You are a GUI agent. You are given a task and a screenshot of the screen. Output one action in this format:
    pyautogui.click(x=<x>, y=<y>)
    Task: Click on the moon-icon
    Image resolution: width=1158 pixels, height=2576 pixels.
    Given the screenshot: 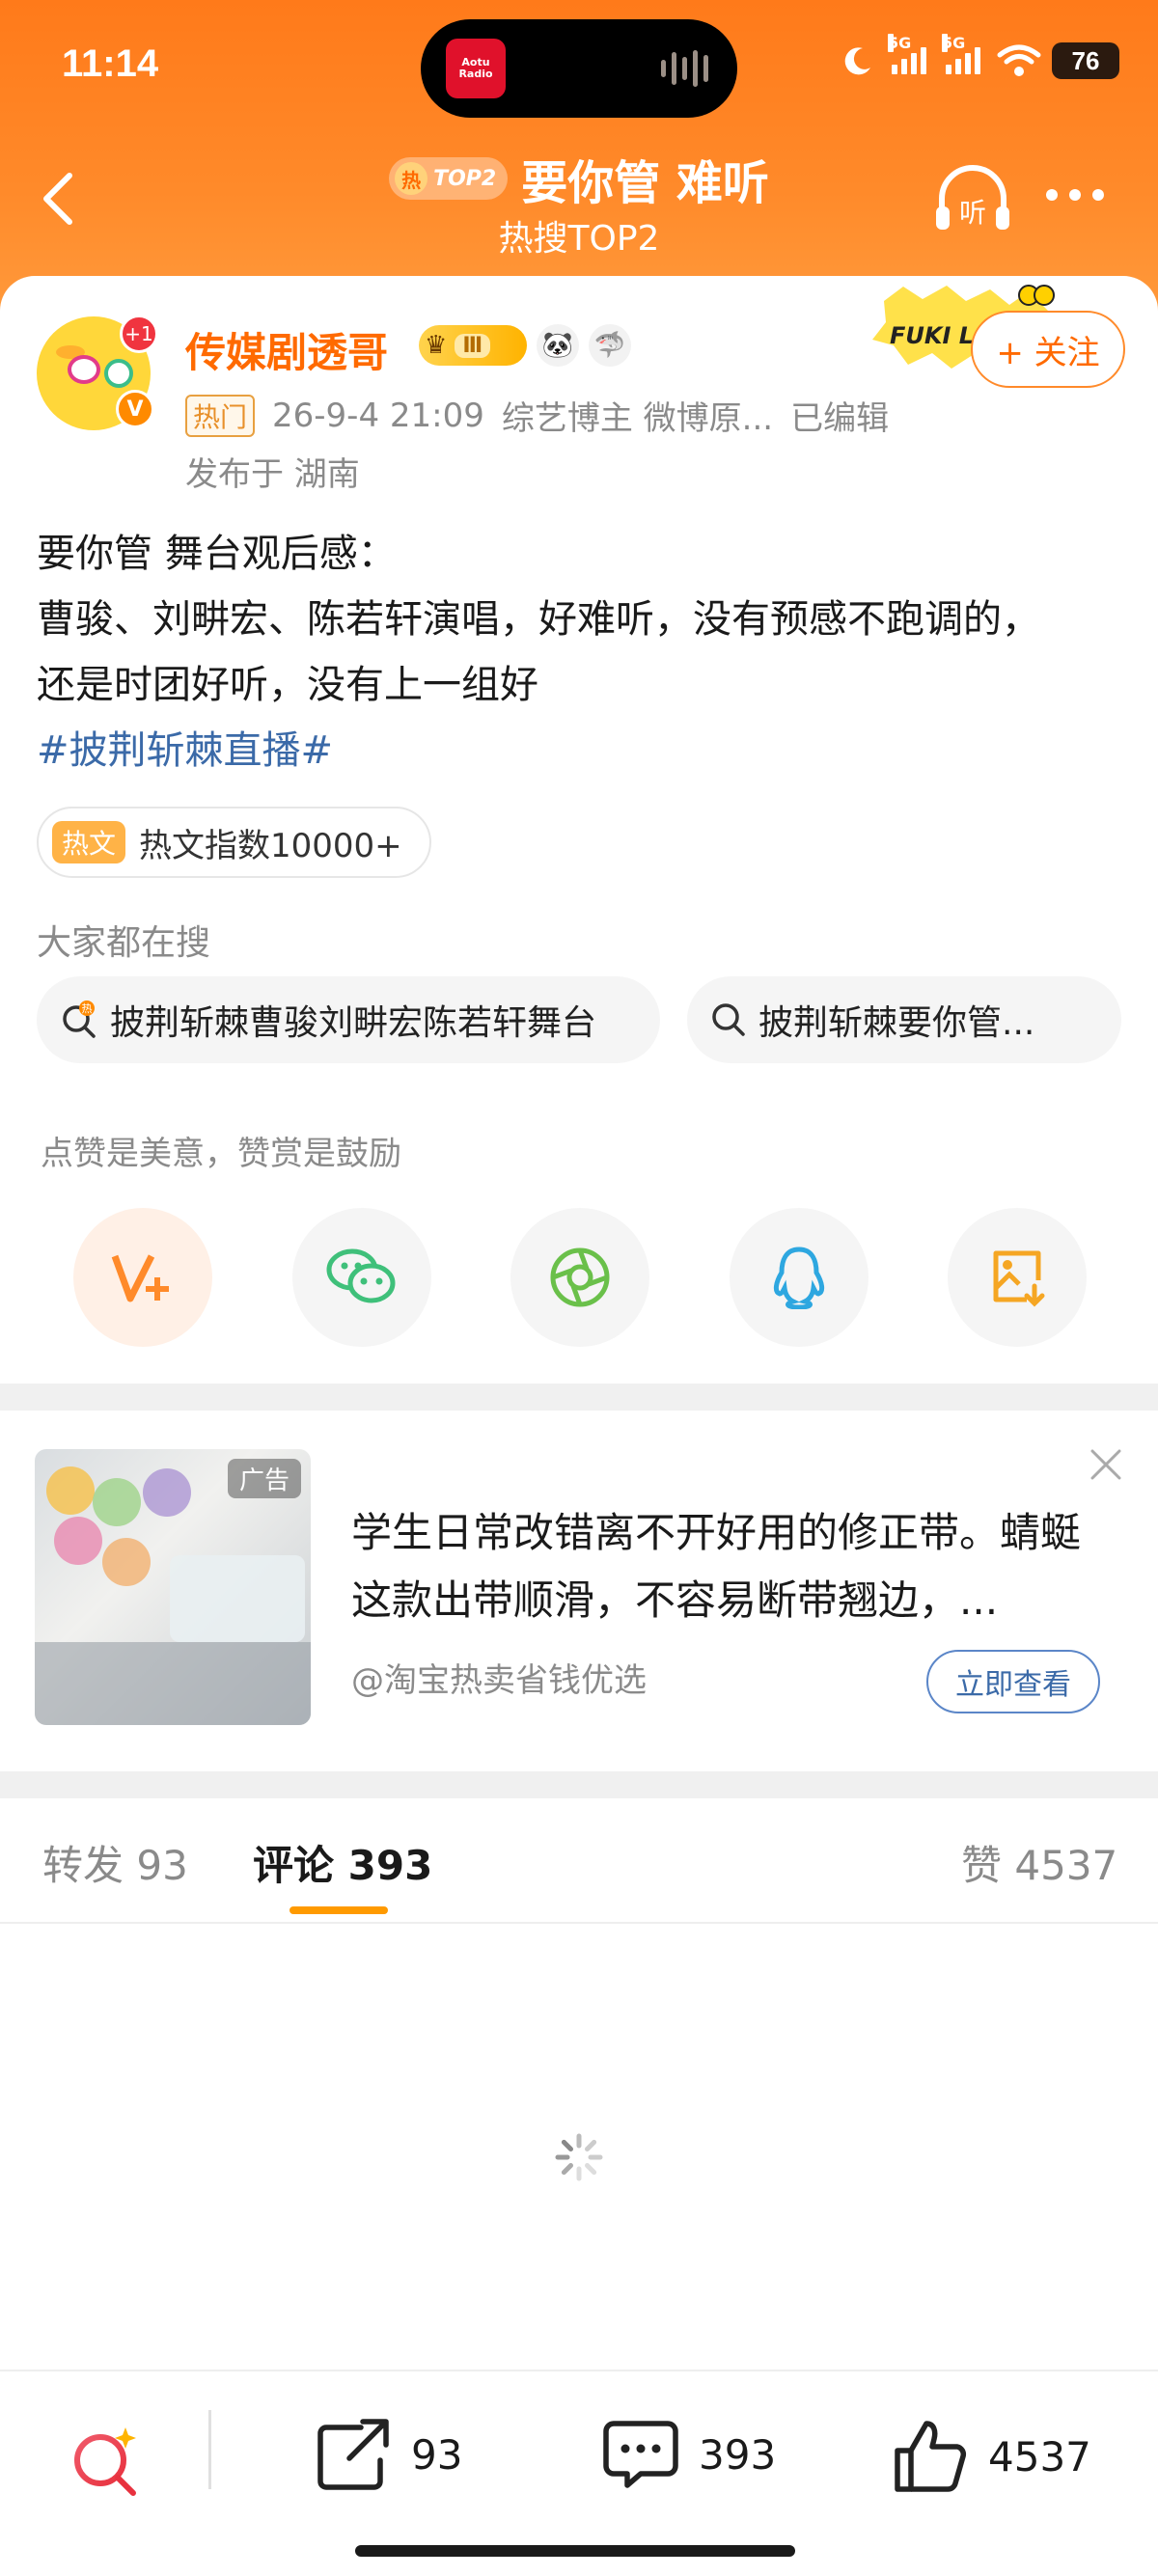 What is the action you would take?
    pyautogui.click(x=857, y=61)
    